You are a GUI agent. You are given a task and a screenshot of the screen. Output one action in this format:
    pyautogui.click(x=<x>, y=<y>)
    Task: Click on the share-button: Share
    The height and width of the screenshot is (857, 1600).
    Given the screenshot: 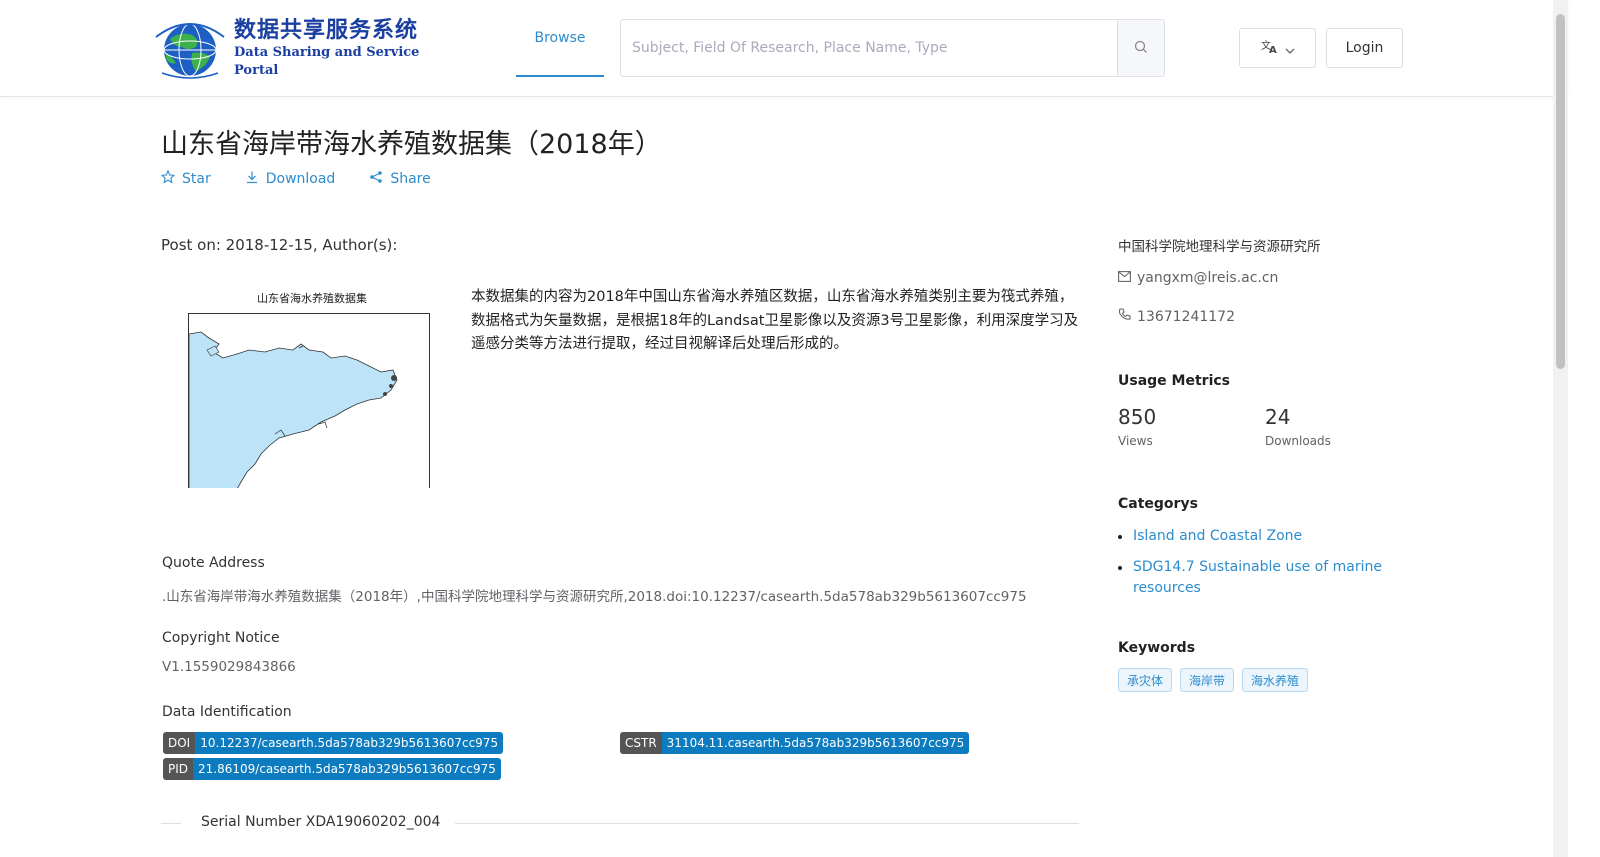 What is the action you would take?
    pyautogui.click(x=400, y=179)
    